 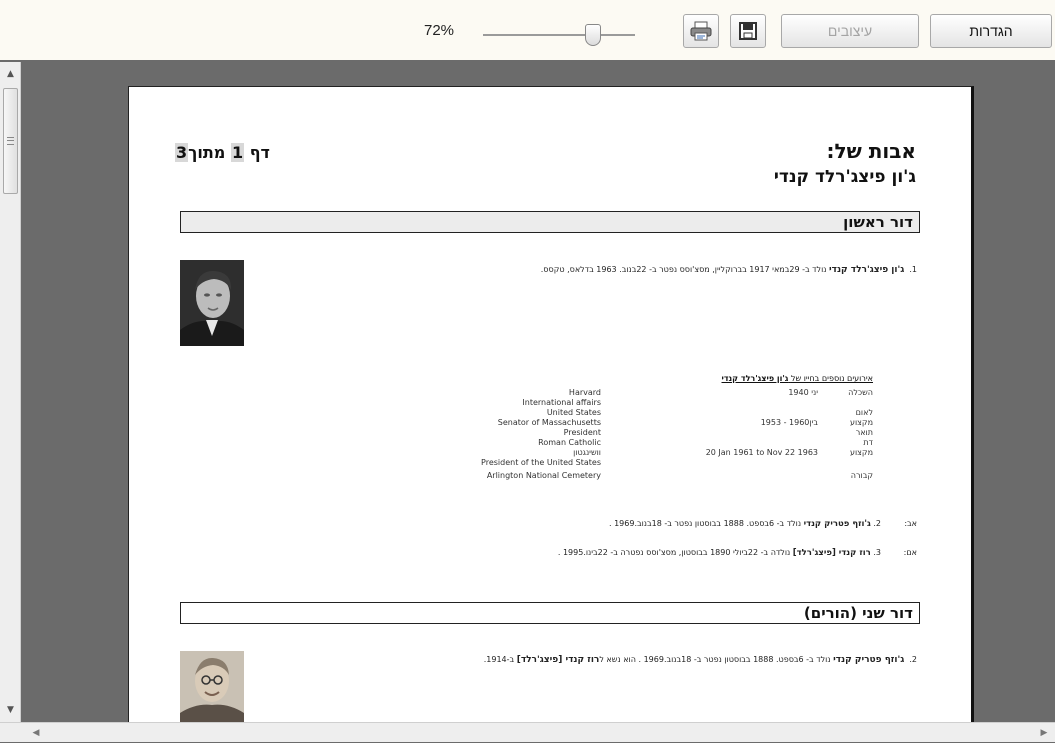 What do you see at coordinates (723, 452) in the screenshot?
I see `event-row: מקצוע 20 Jan 1961 to Nov 22 1963 וושינגטון` at bounding box center [723, 452].